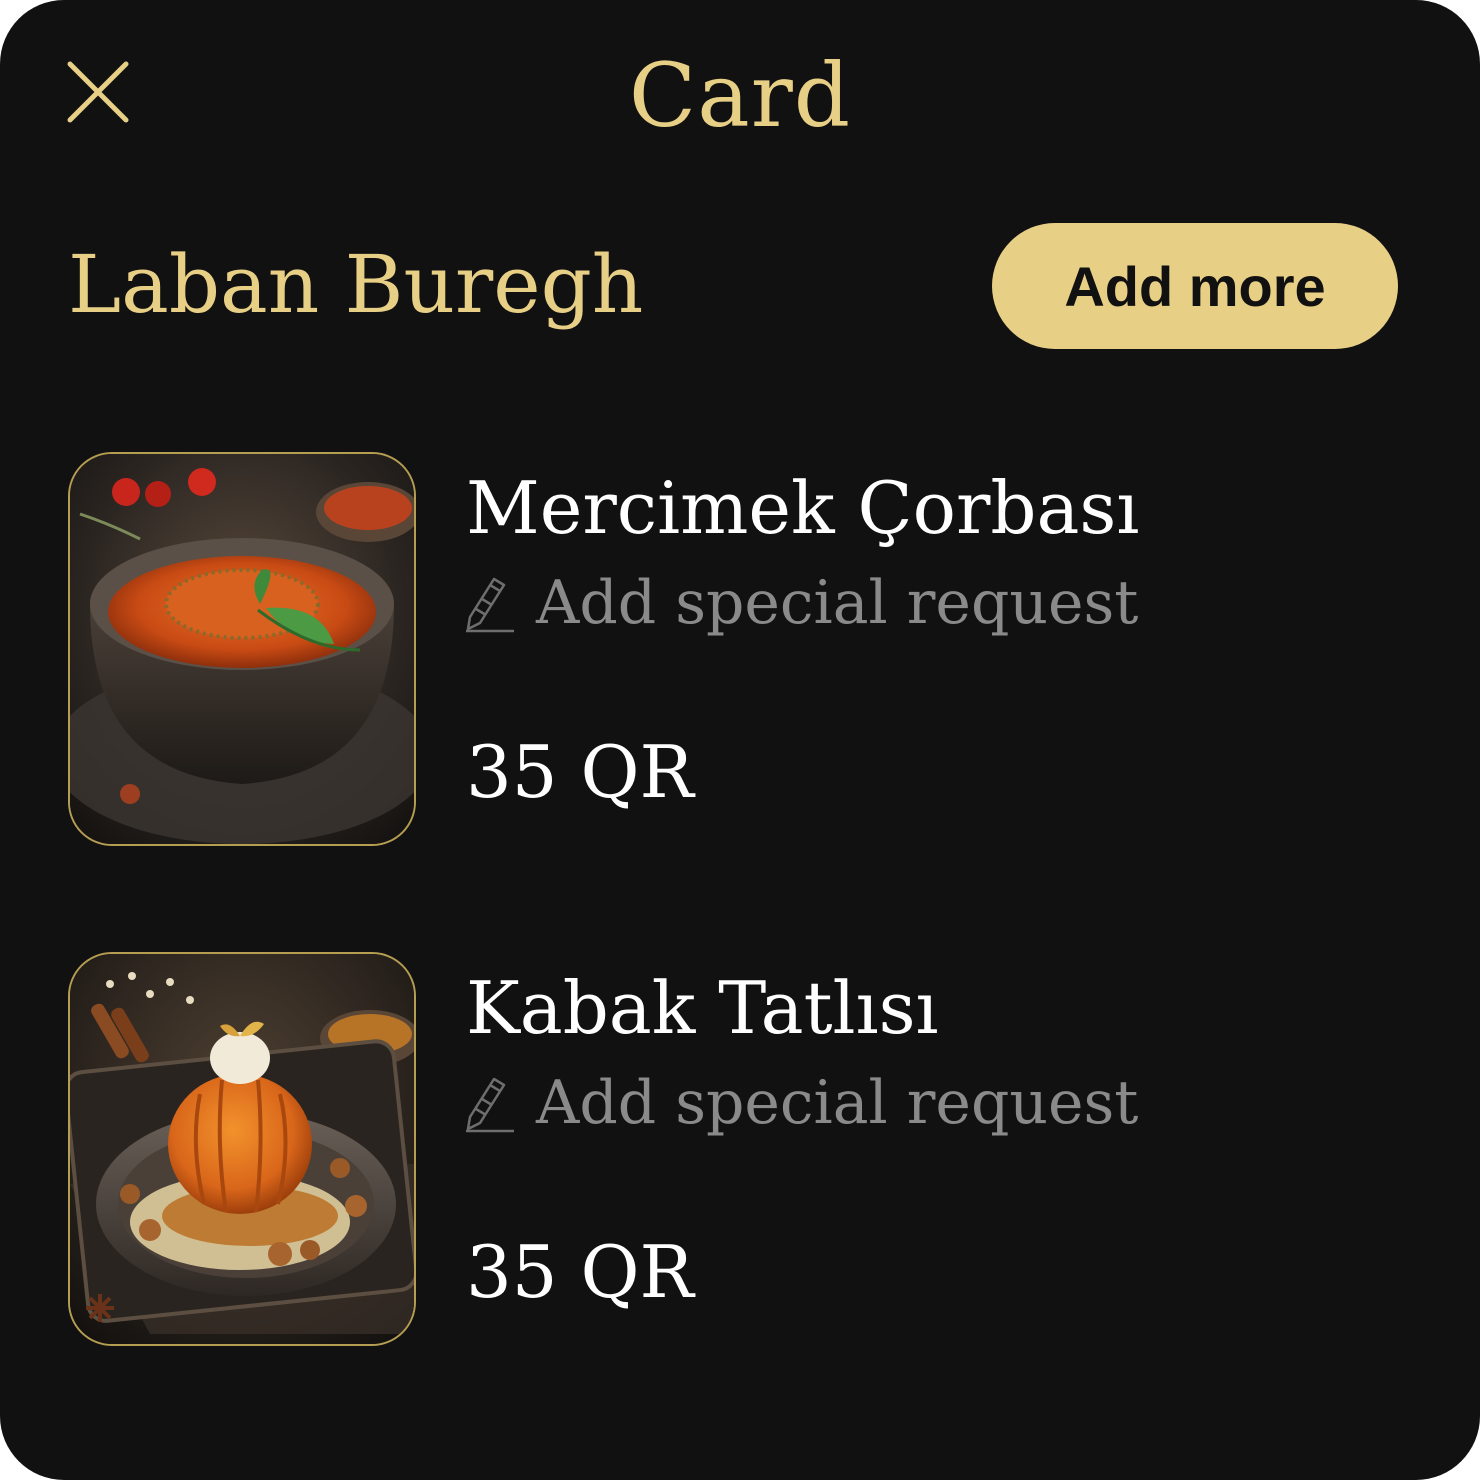  Describe the element at coordinates (702, 1008) in the screenshot. I see `item-name: Kabak Tatlısı` at that location.